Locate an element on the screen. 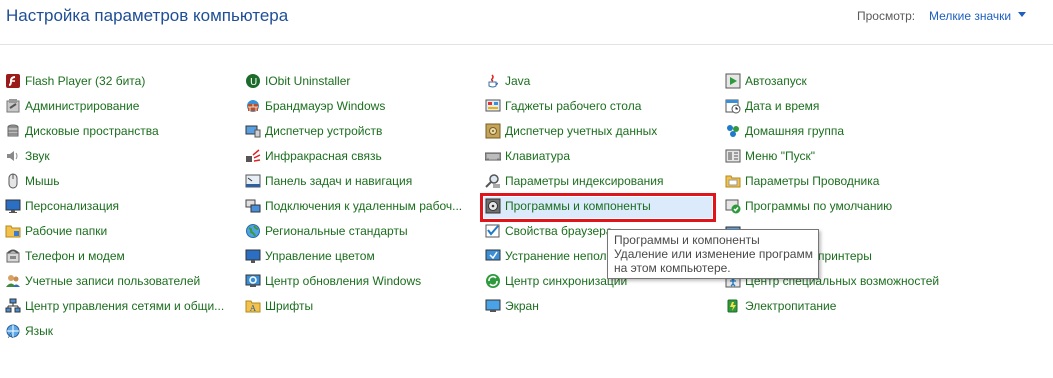  chevron-down-icon is located at coordinates (1022, 14).